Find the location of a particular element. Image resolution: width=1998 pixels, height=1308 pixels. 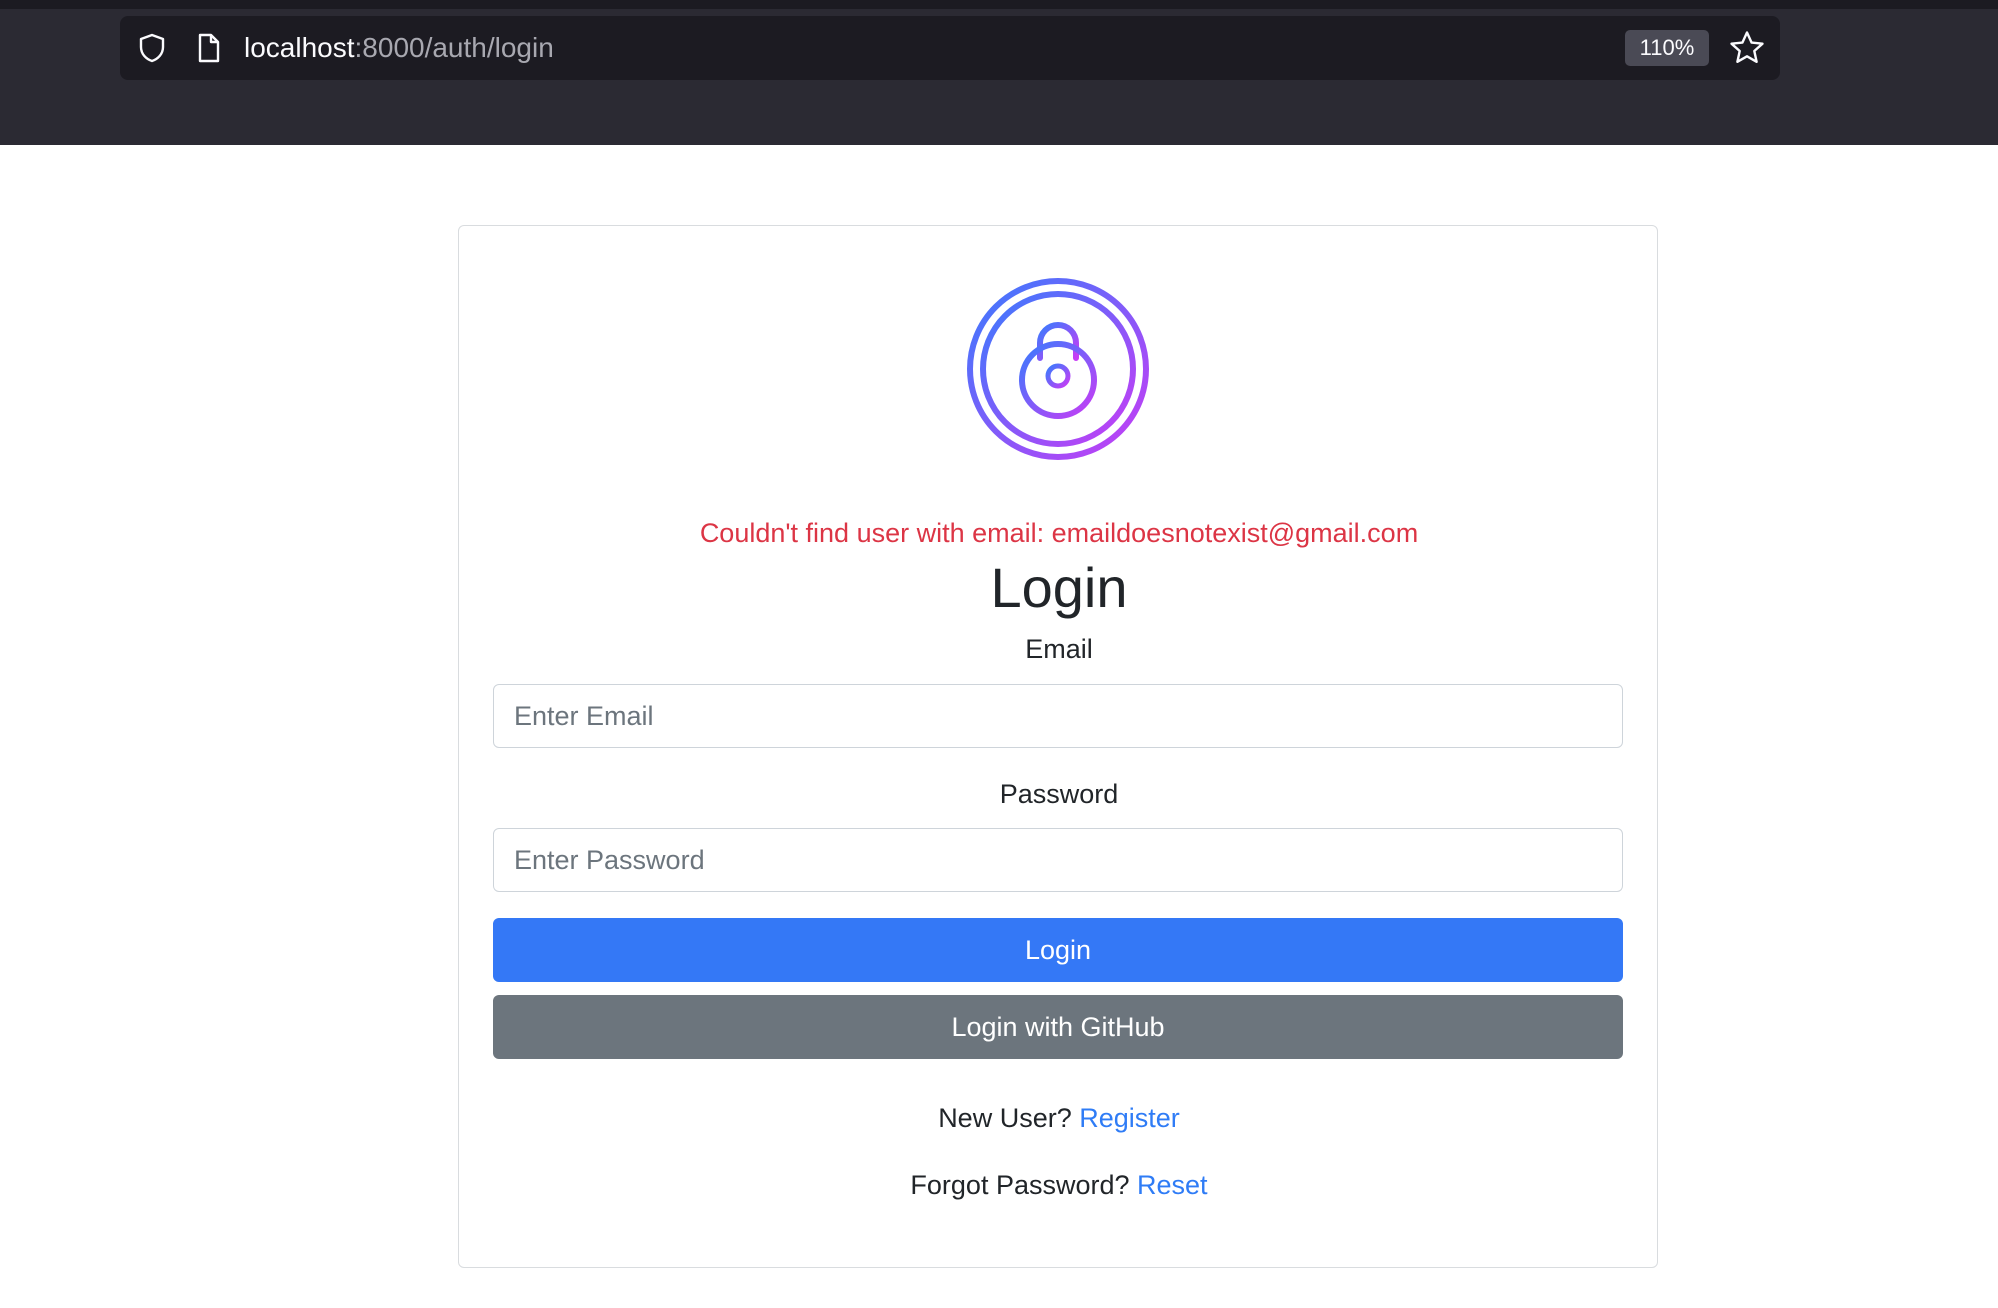

new-user-line: New User? Register is located at coordinates (1059, 1118).